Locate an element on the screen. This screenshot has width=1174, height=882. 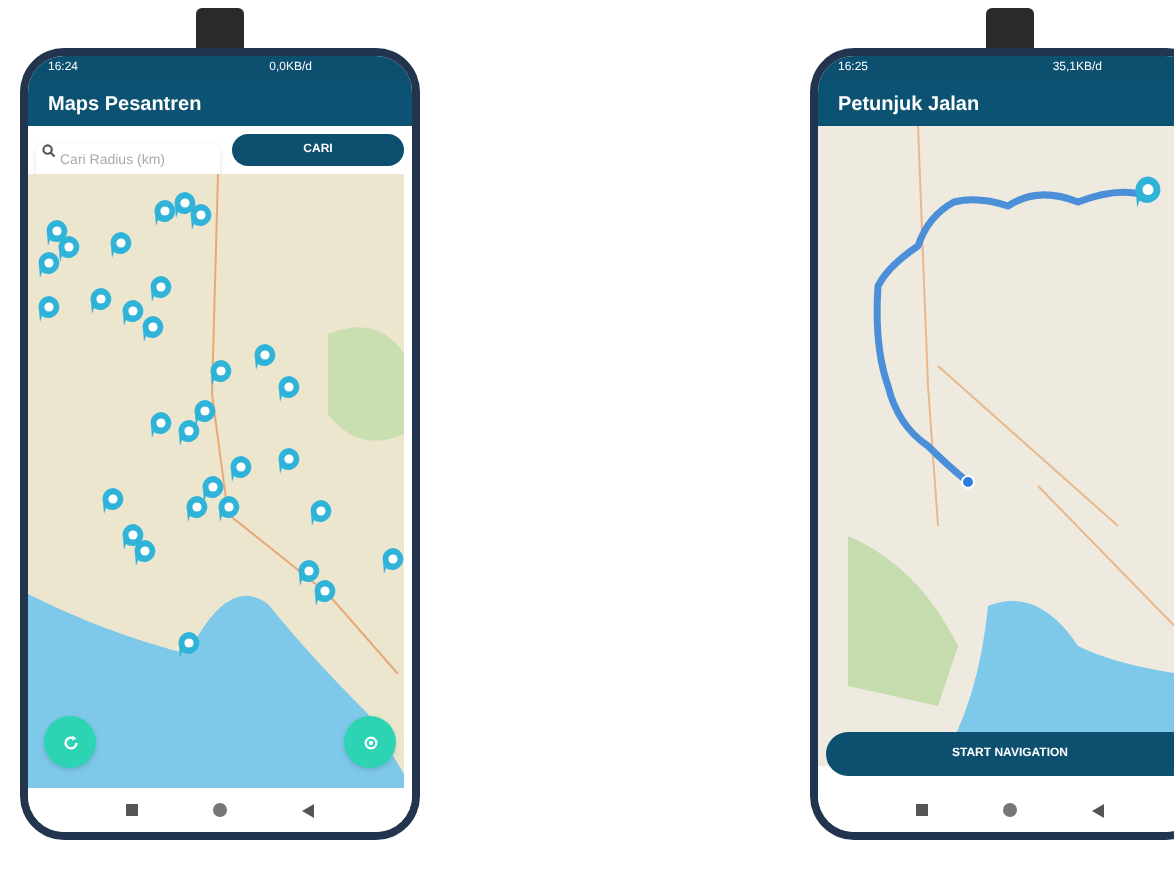
search-icon is located at coordinates (49, 150).